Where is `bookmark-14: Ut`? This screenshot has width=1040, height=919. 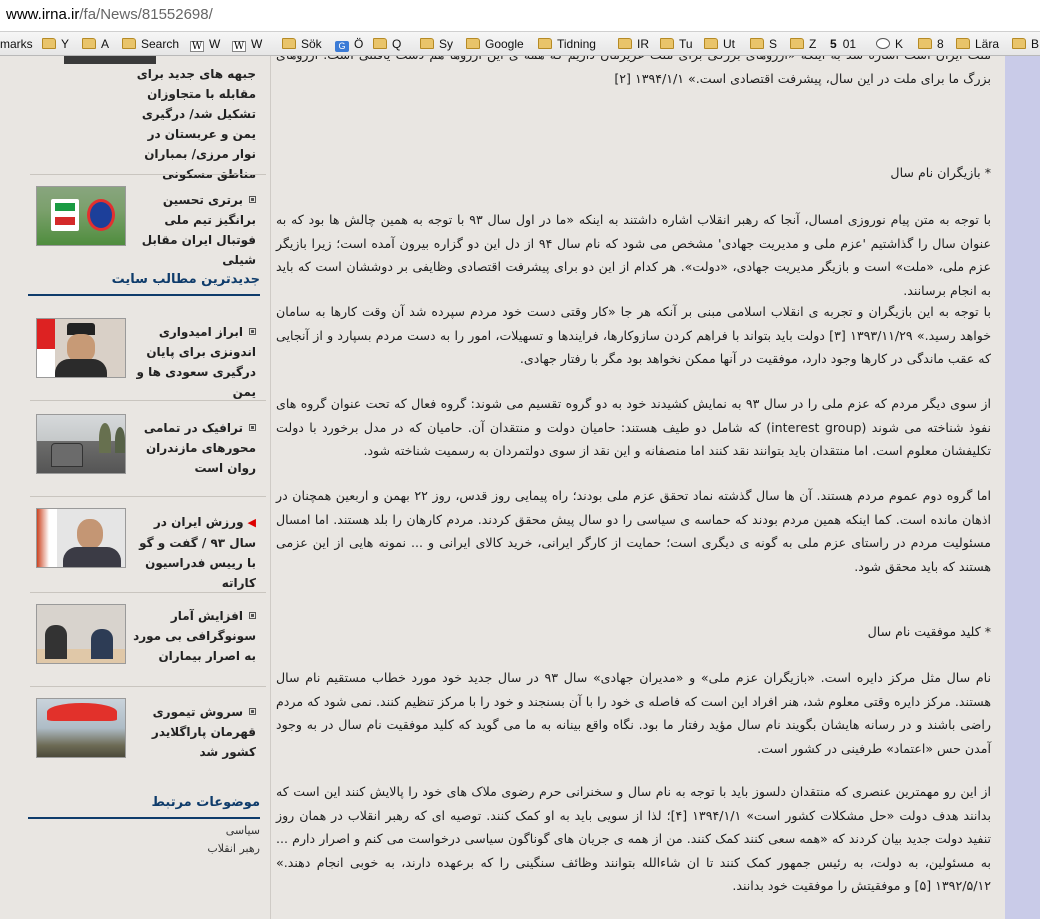
bookmark-14: Ut is located at coordinates (719, 44).